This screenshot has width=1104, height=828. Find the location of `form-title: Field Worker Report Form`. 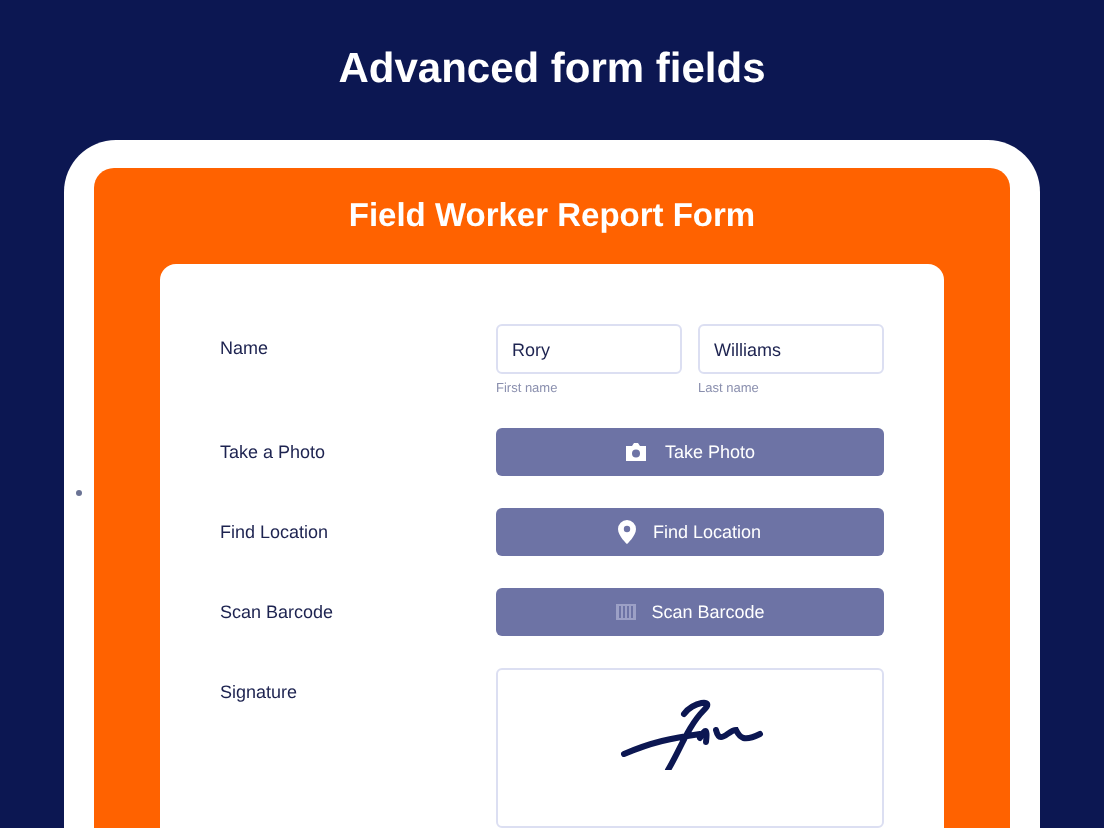

form-title: Field Worker Report Form is located at coordinates (552, 216).